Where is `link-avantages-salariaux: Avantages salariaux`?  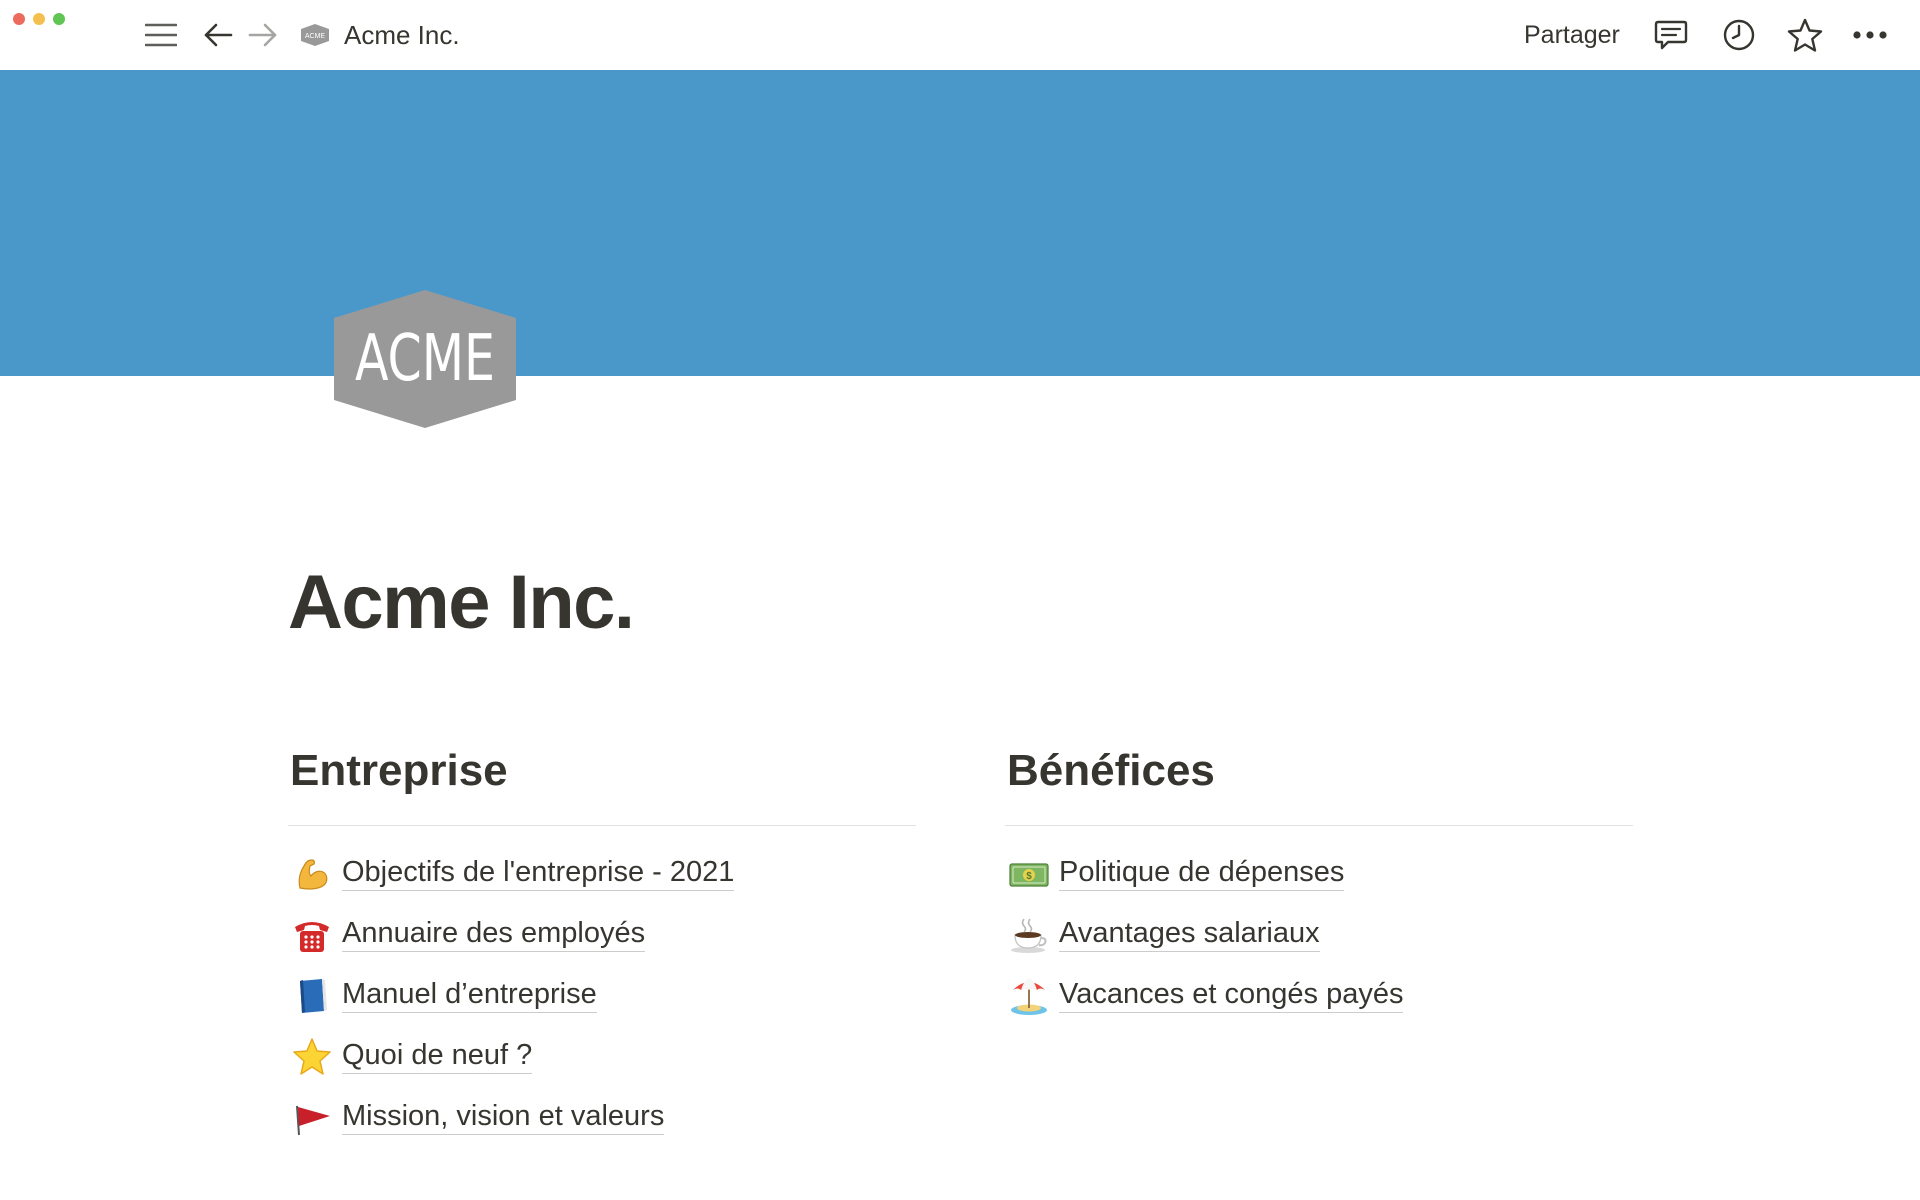 link-avantages-salariaux: Avantages salariaux is located at coordinates (1189, 933).